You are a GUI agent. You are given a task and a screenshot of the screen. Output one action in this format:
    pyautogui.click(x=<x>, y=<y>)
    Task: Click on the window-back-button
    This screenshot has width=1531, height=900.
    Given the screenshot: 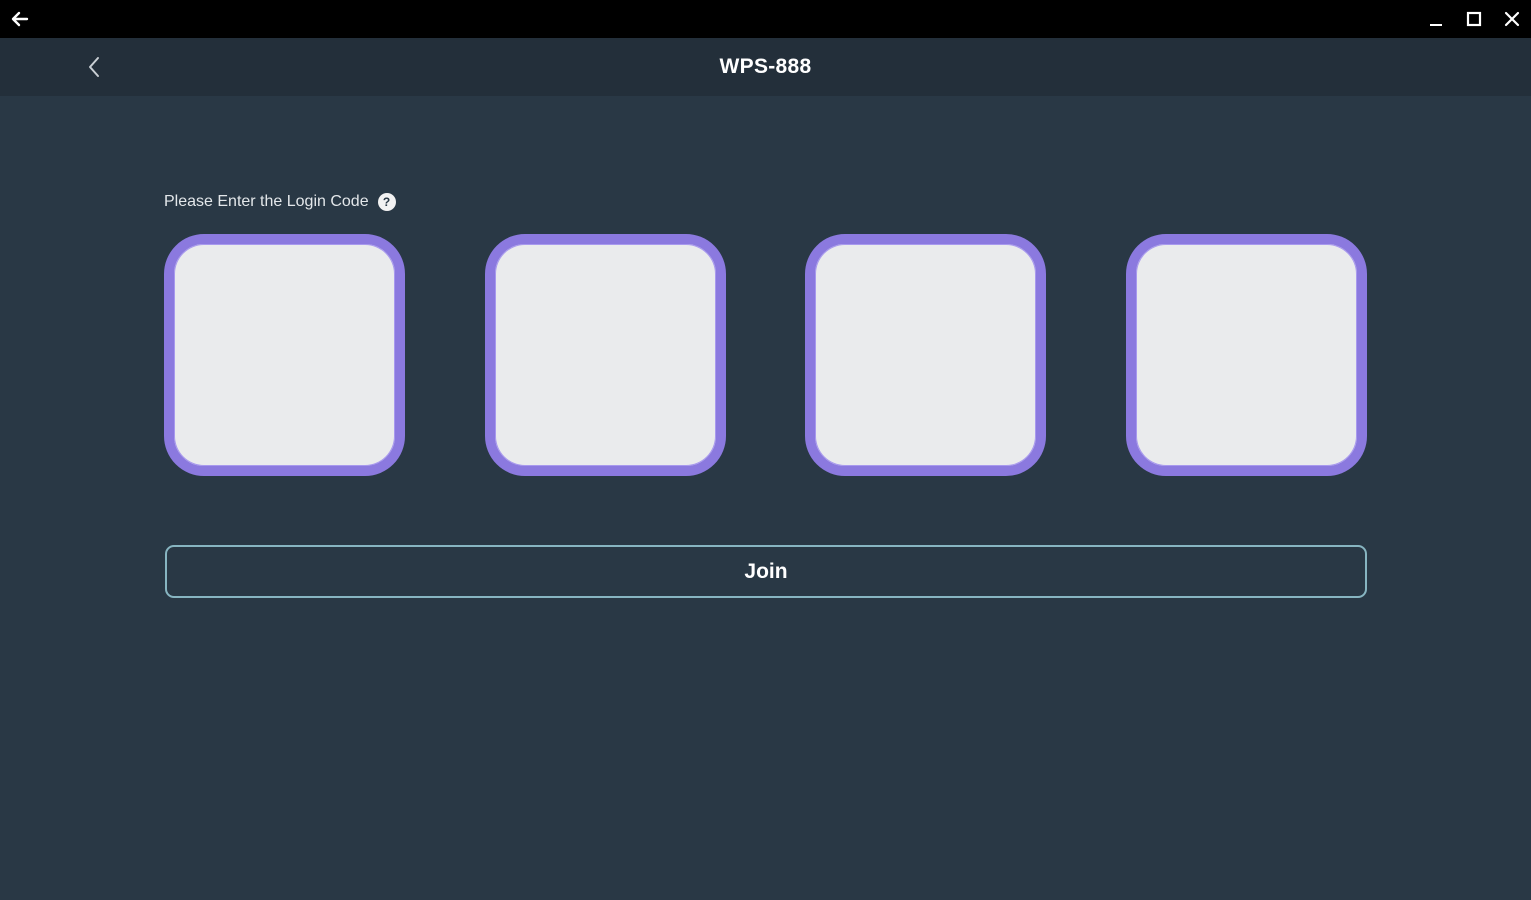 What is the action you would take?
    pyautogui.click(x=20, y=19)
    